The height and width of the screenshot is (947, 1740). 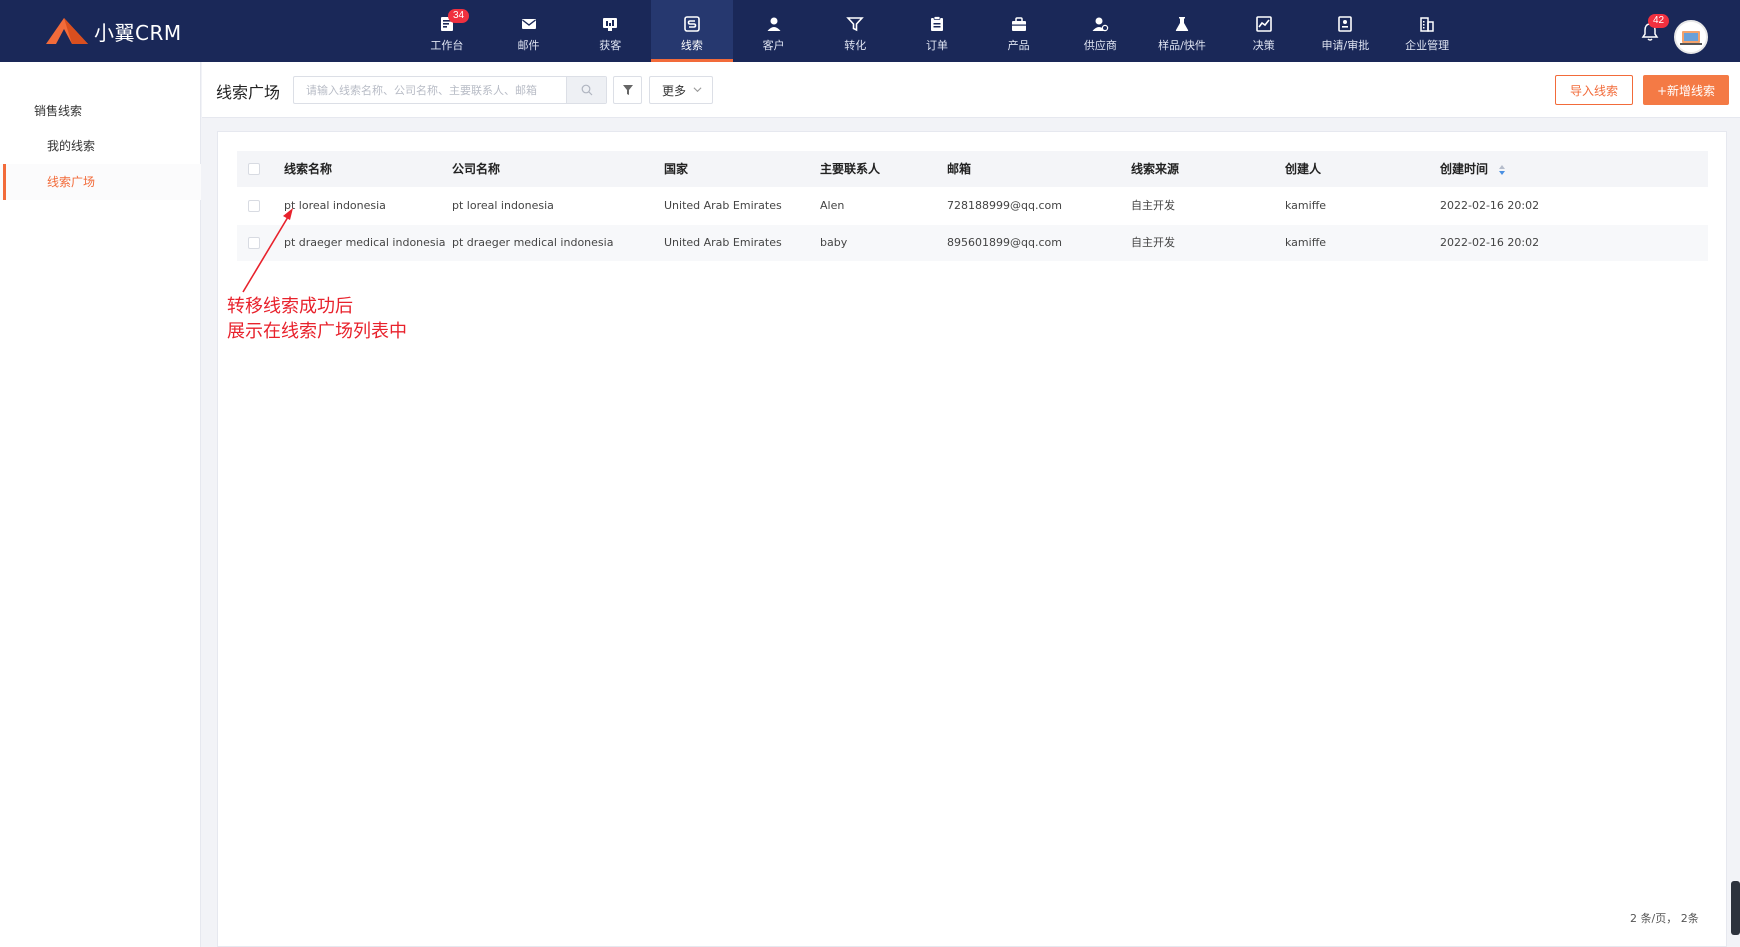 What do you see at coordinates (1686, 90) in the screenshot?
I see `add-lead-button: +新增线索` at bounding box center [1686, 90].